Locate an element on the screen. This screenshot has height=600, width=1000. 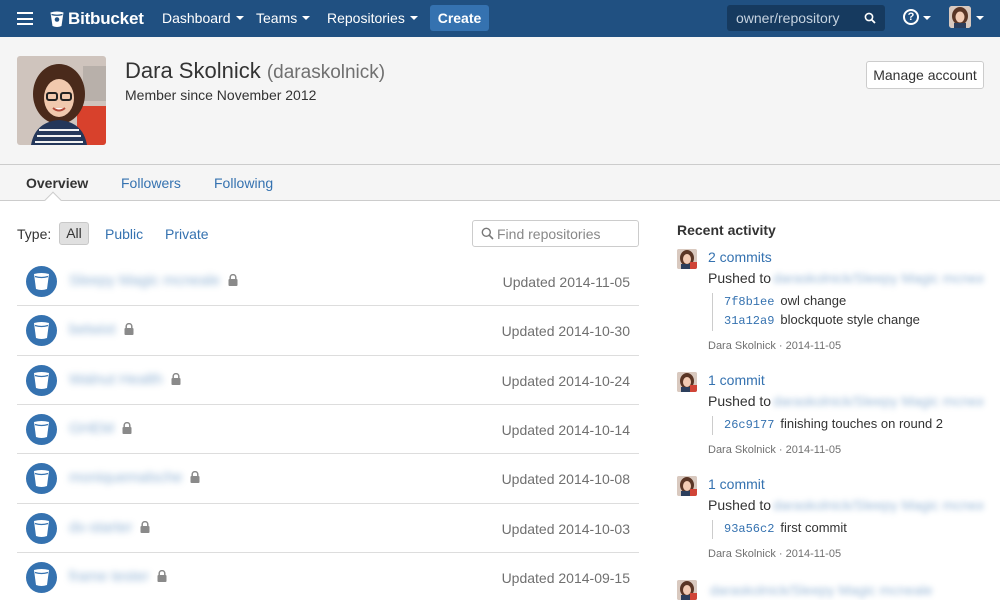
repository-row: GHEM Updated 2014-10-14 is located at coordinates (328, 430).